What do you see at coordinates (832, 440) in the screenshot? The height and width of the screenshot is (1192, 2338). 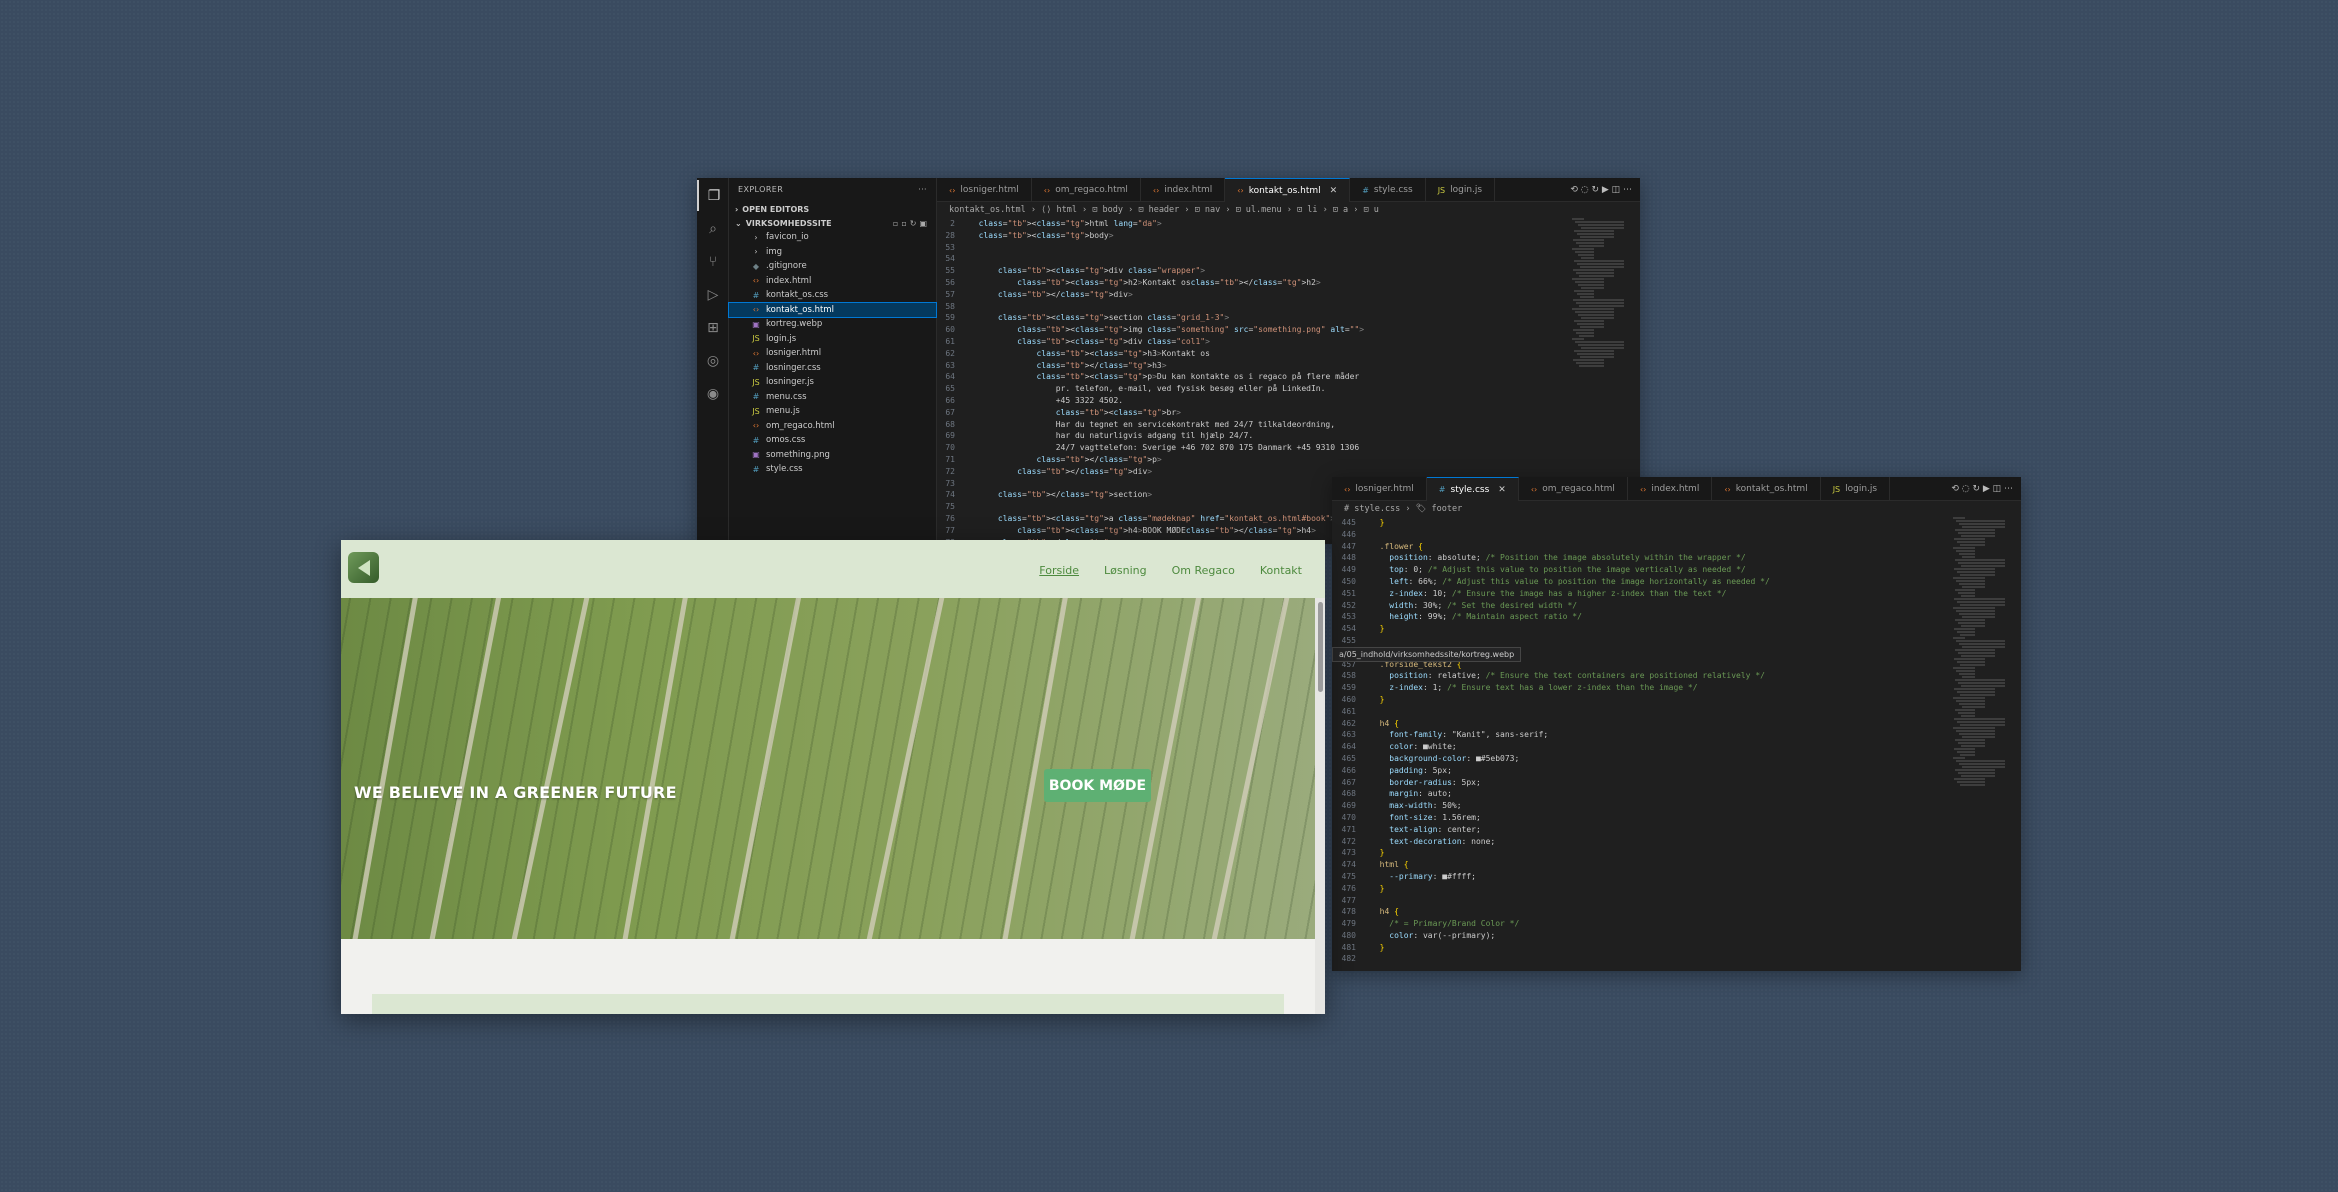 I see `file-item: # omos.css` at bounding box center [832, 440].